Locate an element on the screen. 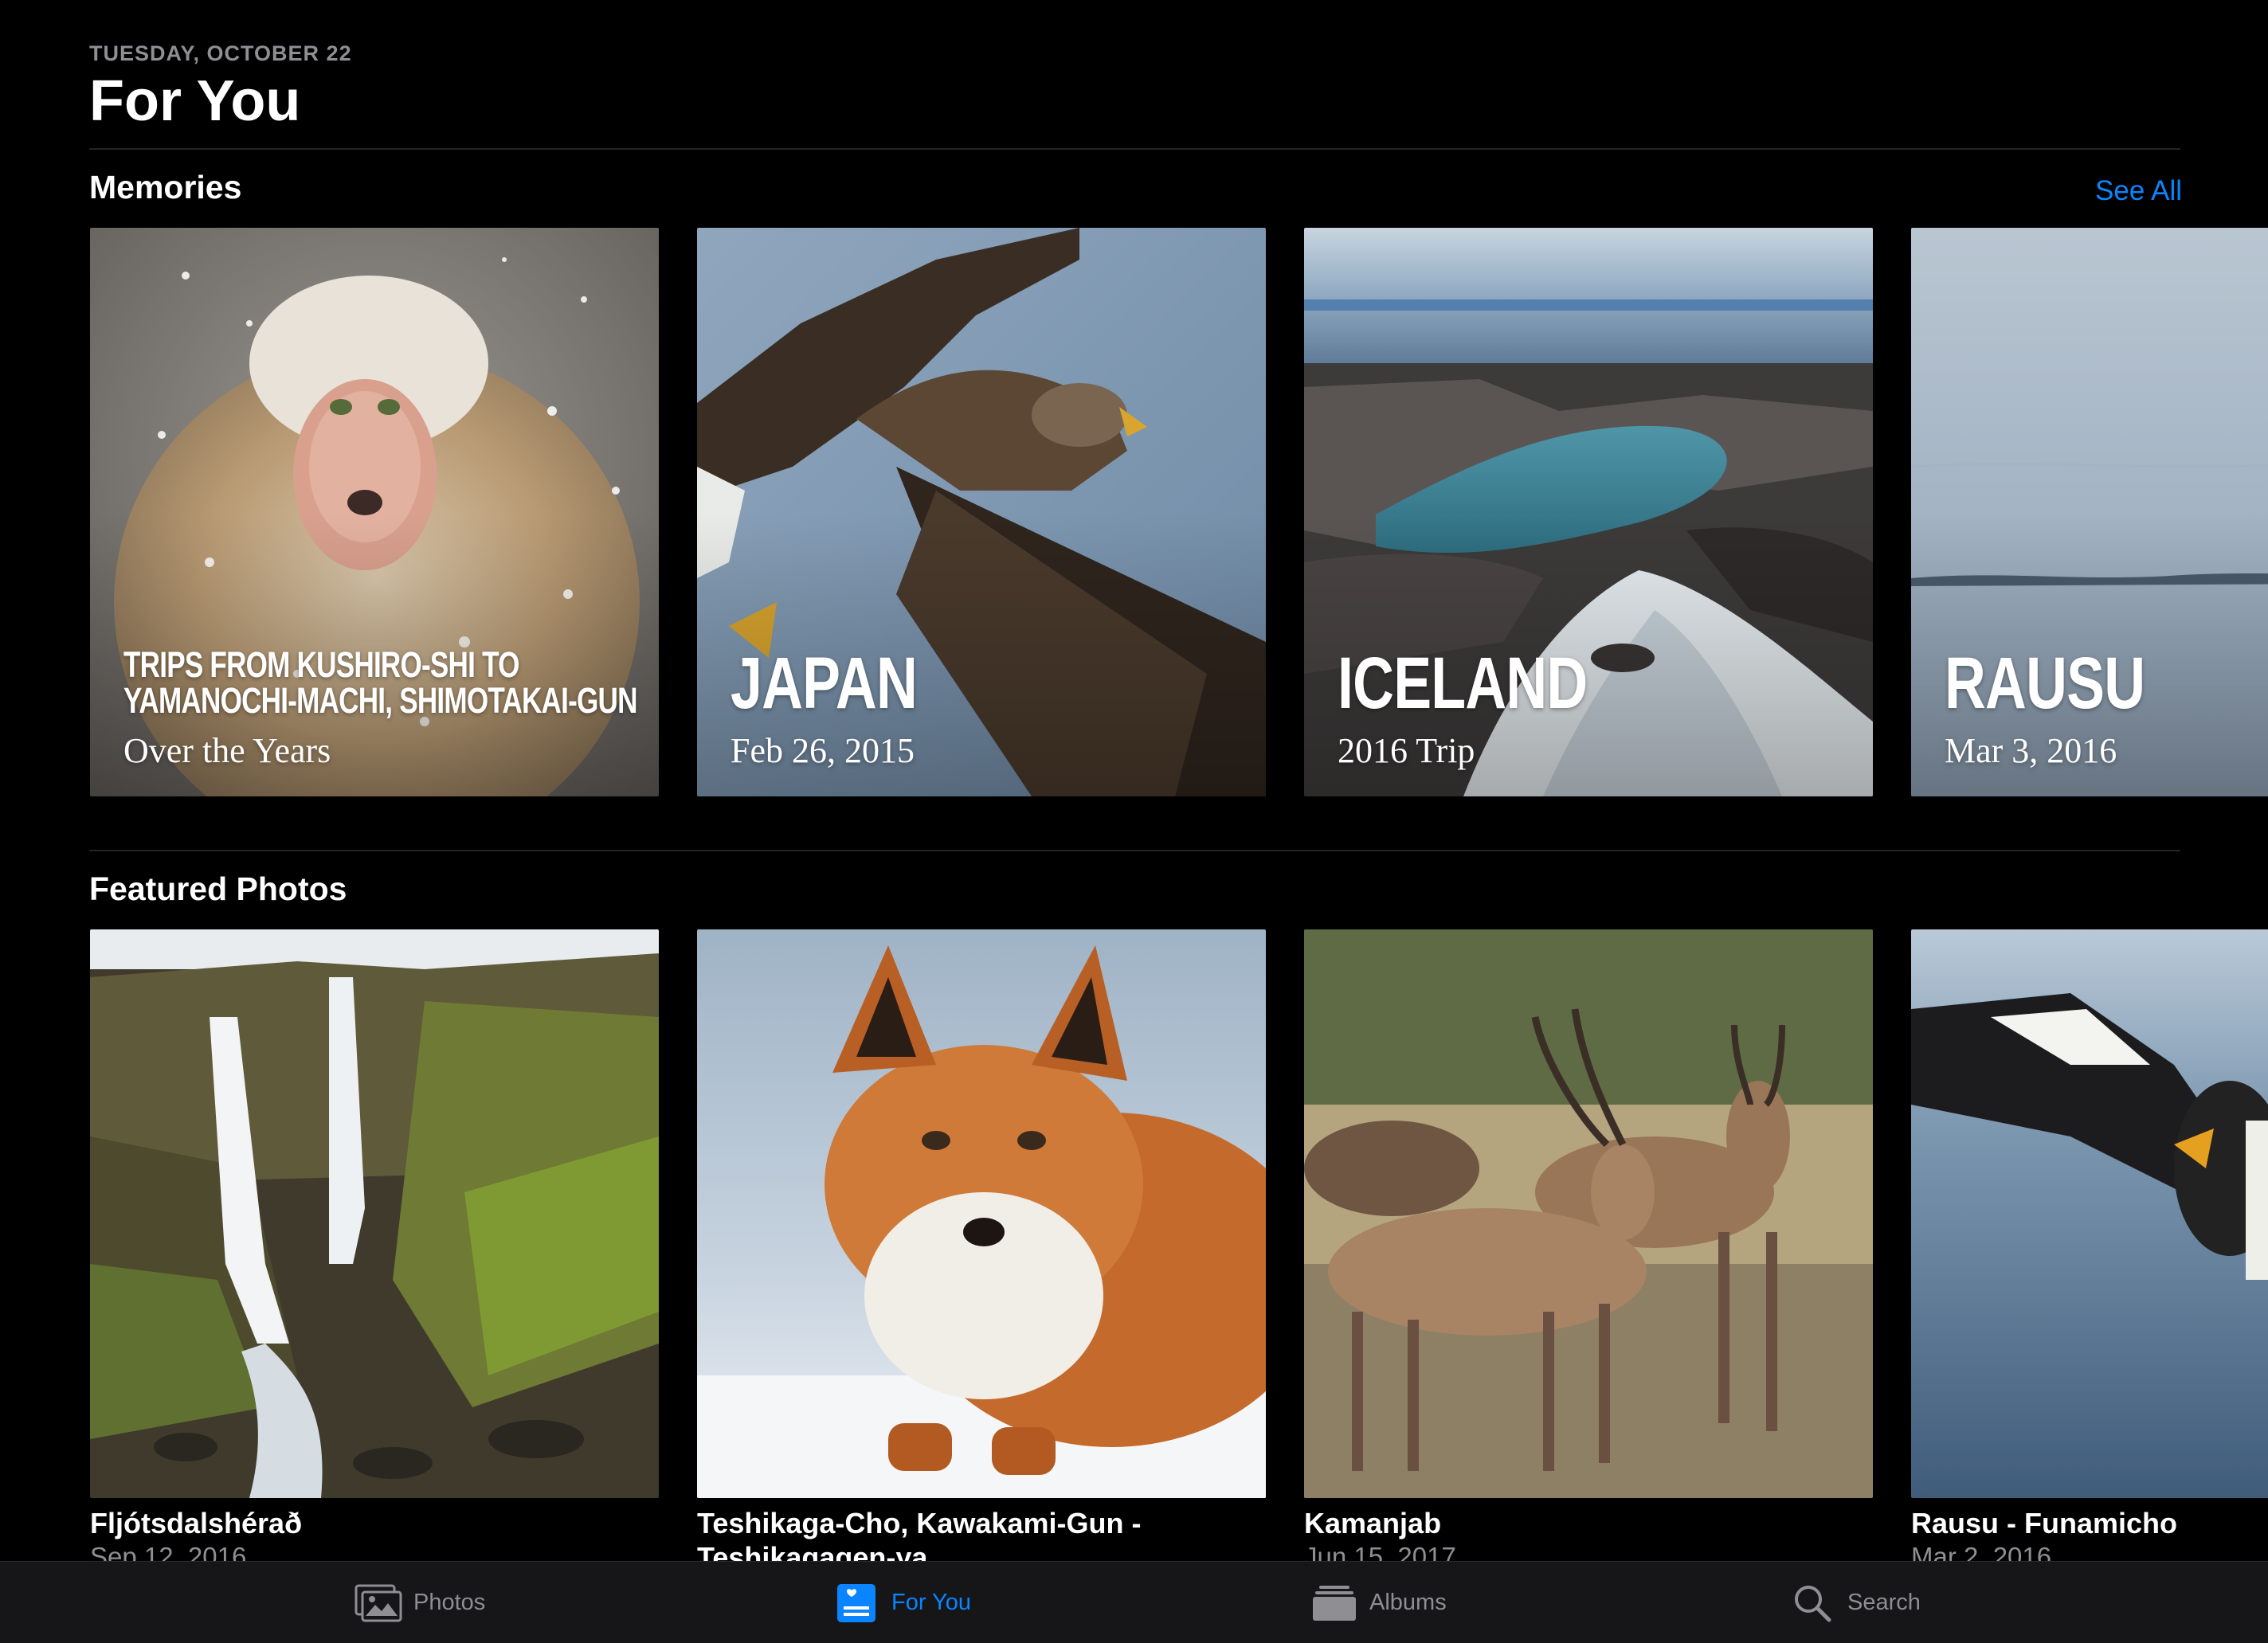 The width and height of the screenshot is (2268, 1643). albums-icon is located at coordinates (1334, 1603).